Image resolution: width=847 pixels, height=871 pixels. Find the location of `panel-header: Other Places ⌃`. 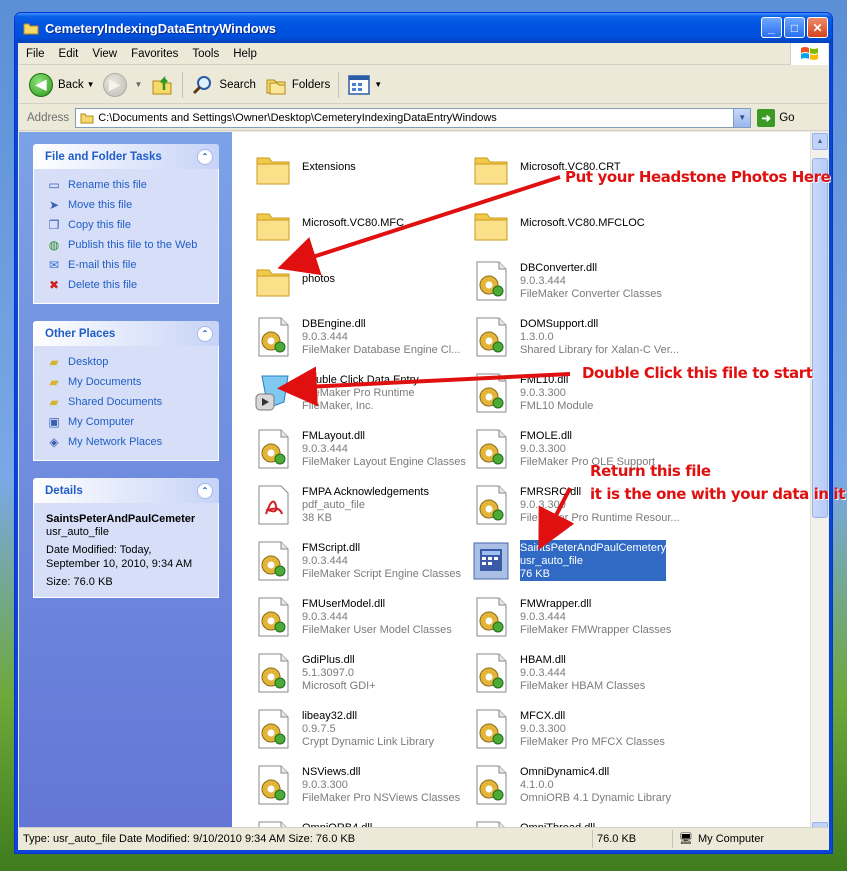

panel-header: Other Places ⌃ is located at coordinates (126, 333).